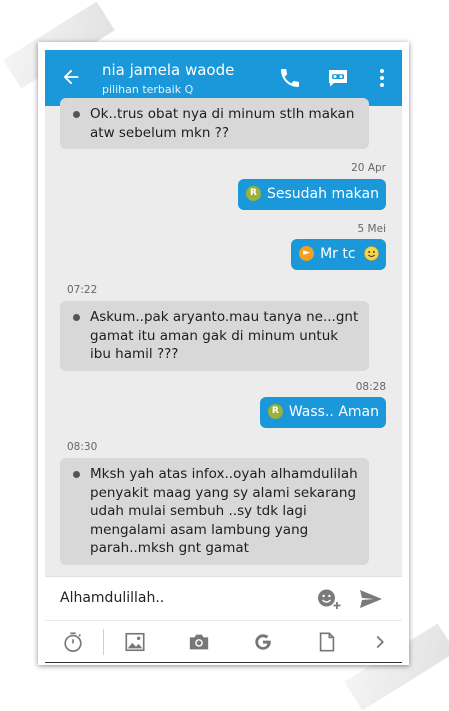  What do you see at coordinates (82, 447) in the screenshot?
I see `timestamp: 08:30` at bounding box center [82, 447].